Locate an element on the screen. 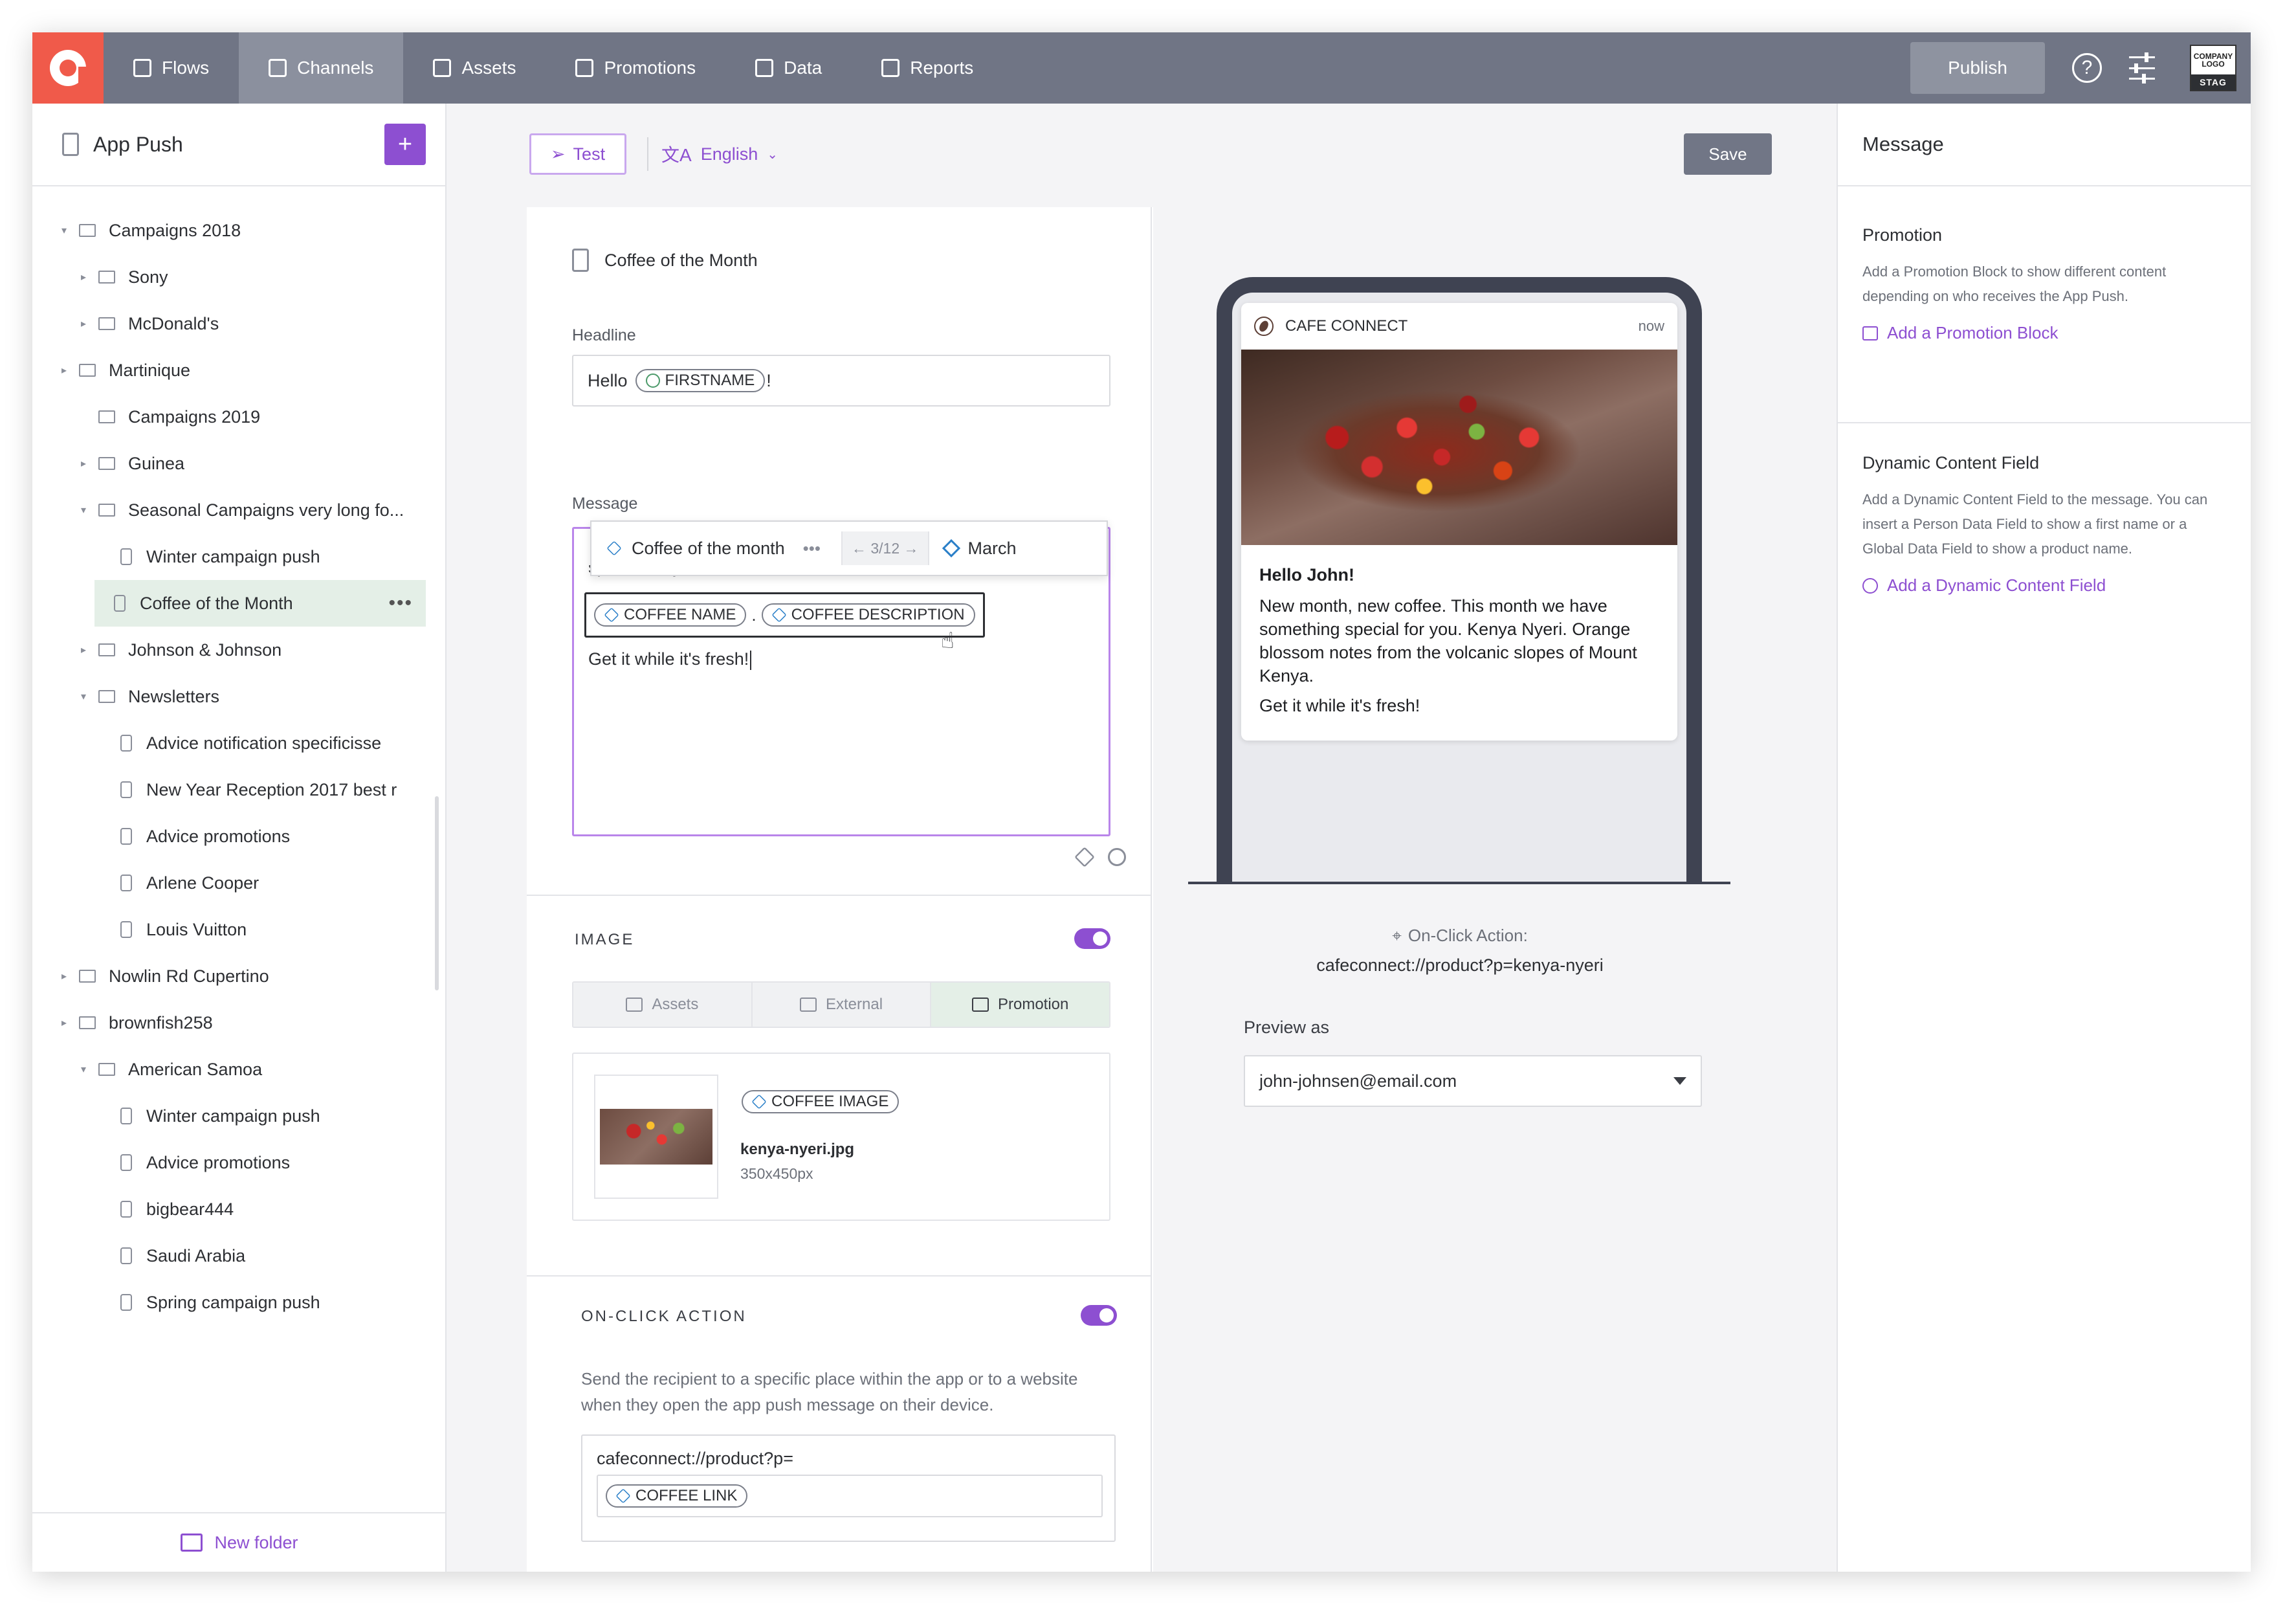 The height and width of the screenshot is (1617, 2296). message-header: Coffee of the Month is located at coordinates (665, 260).